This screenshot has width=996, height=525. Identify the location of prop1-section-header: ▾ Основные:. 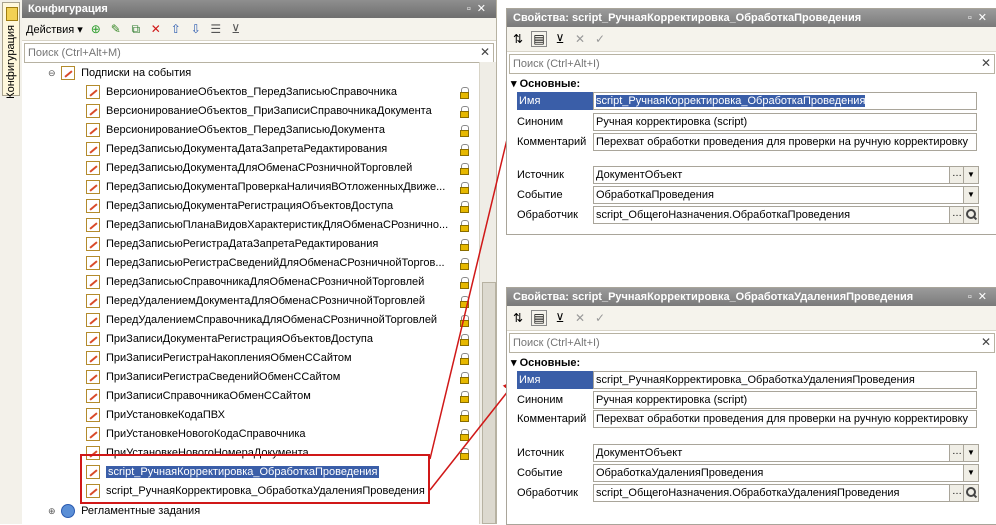
(751, 84).